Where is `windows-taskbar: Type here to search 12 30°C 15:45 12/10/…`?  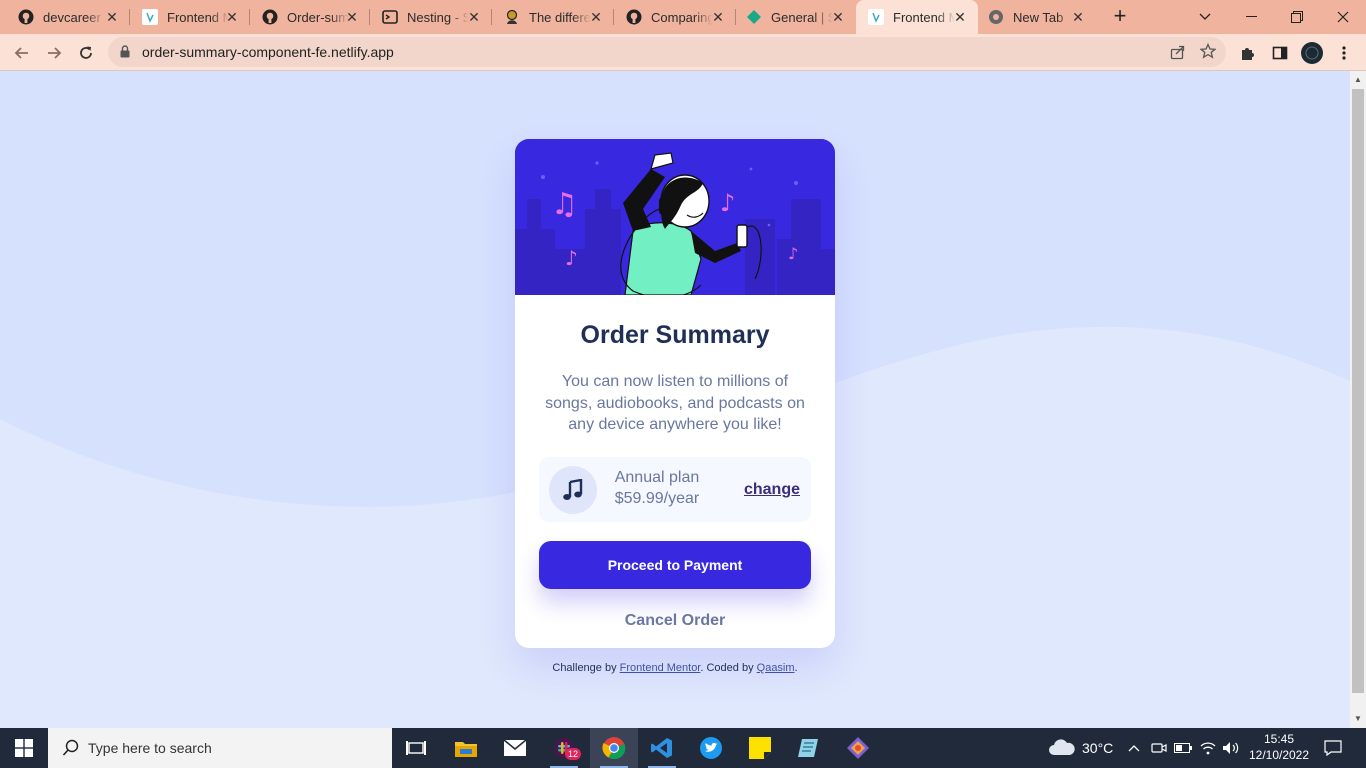 windows-taskbar: Type here to search 12 30°C 15:45 12/10/… is located at coordinates (683, 748).